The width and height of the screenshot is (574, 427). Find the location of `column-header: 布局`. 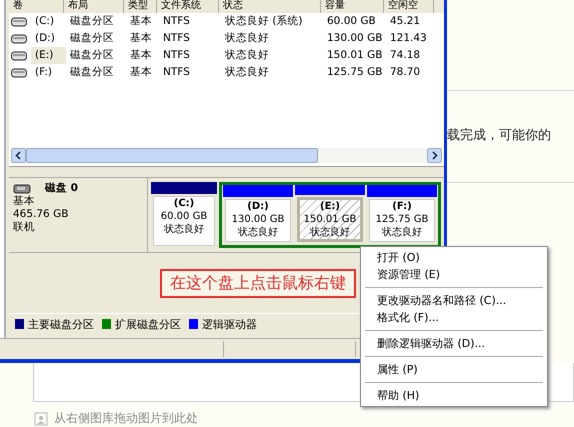

column-header: 布局 is located at coordinates (94, 6).